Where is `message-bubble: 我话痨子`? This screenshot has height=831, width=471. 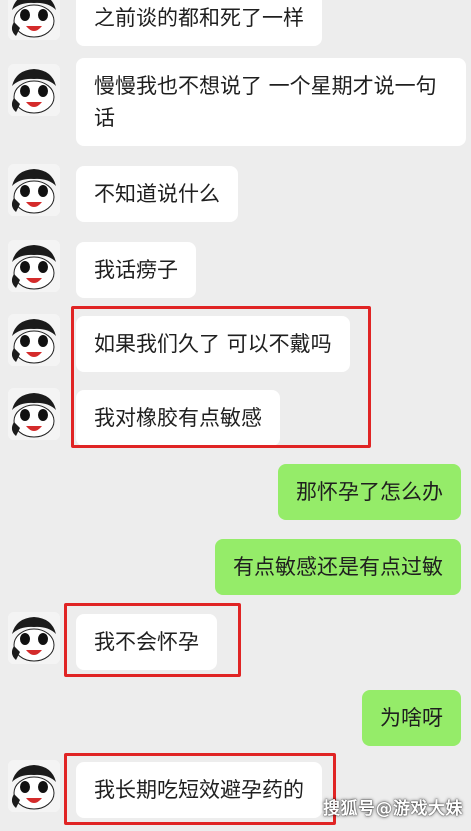 message-bubble: 我话痨子 is located at coordinates (136, 270).